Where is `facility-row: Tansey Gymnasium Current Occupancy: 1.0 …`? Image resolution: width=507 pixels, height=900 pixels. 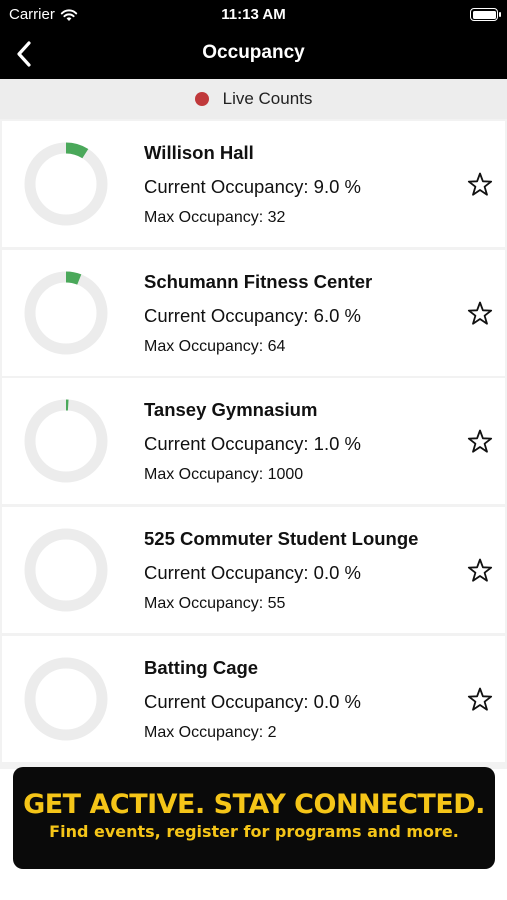
facility-row: Tansey Gymnasium Current Occupancy: 1.0 … is located at coordinates (253, 441).